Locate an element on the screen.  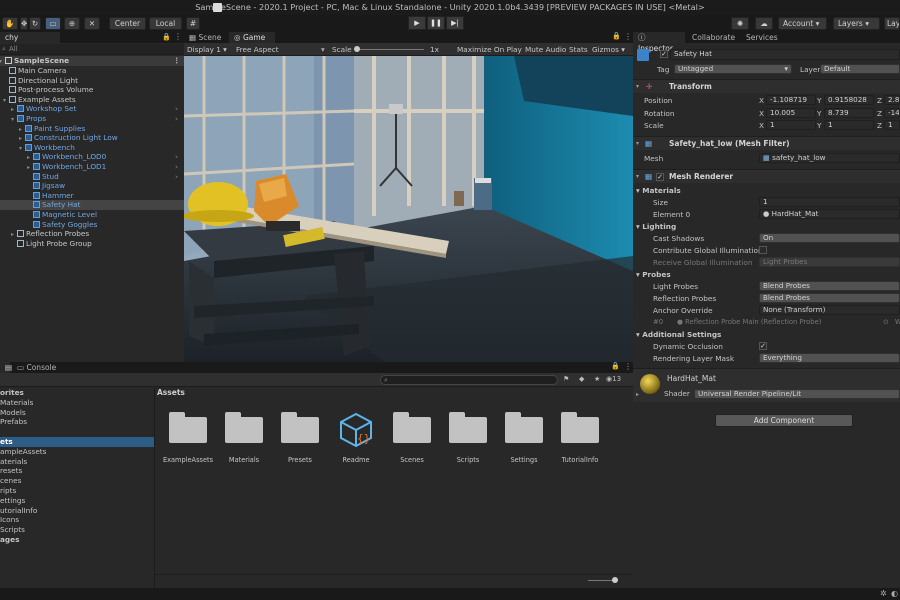
project-tree-item: cenes is located at coordinates (77, 481).